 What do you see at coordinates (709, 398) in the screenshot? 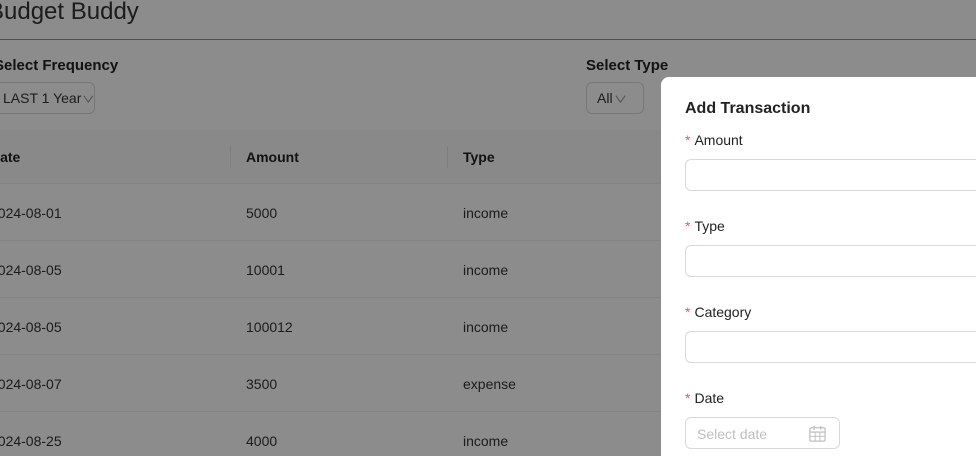
I see `date-label-text: Date` at bounding box center [709, 398].